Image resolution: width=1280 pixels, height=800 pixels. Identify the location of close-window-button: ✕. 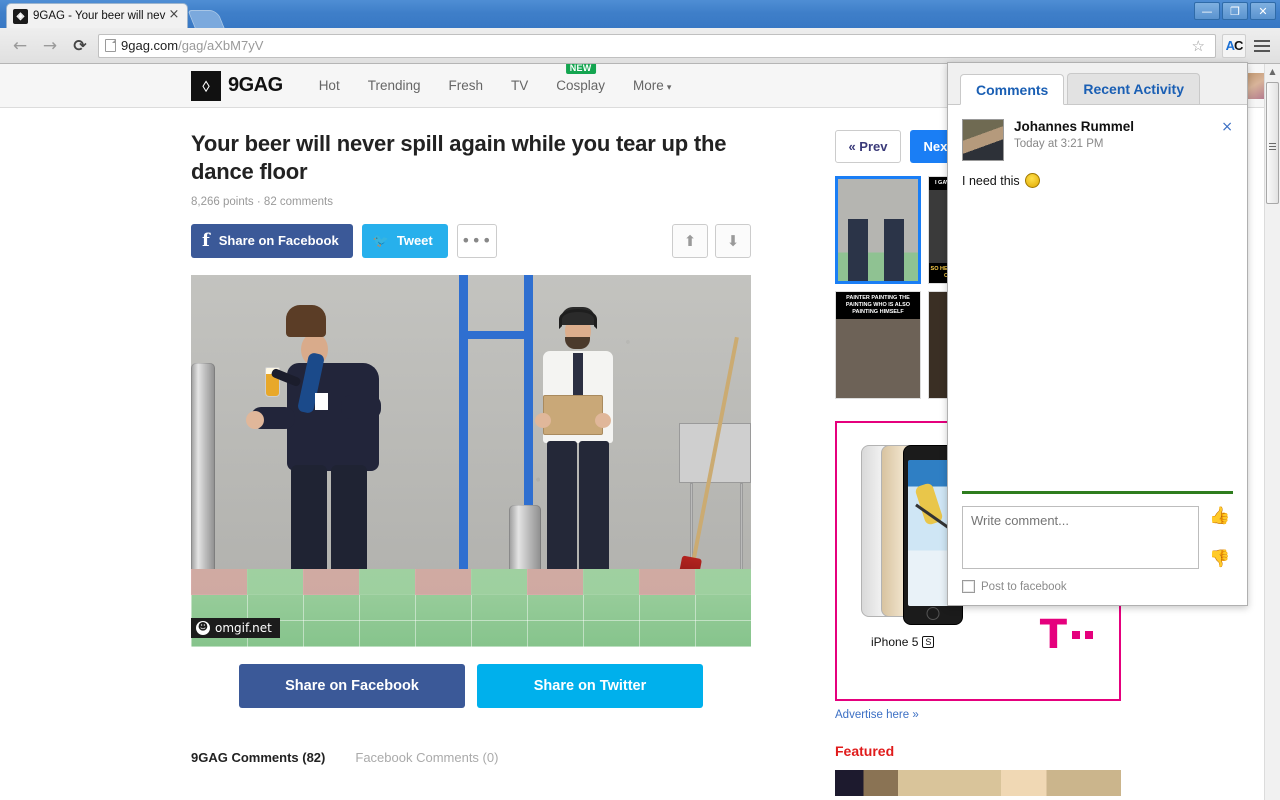
(1263, 11).